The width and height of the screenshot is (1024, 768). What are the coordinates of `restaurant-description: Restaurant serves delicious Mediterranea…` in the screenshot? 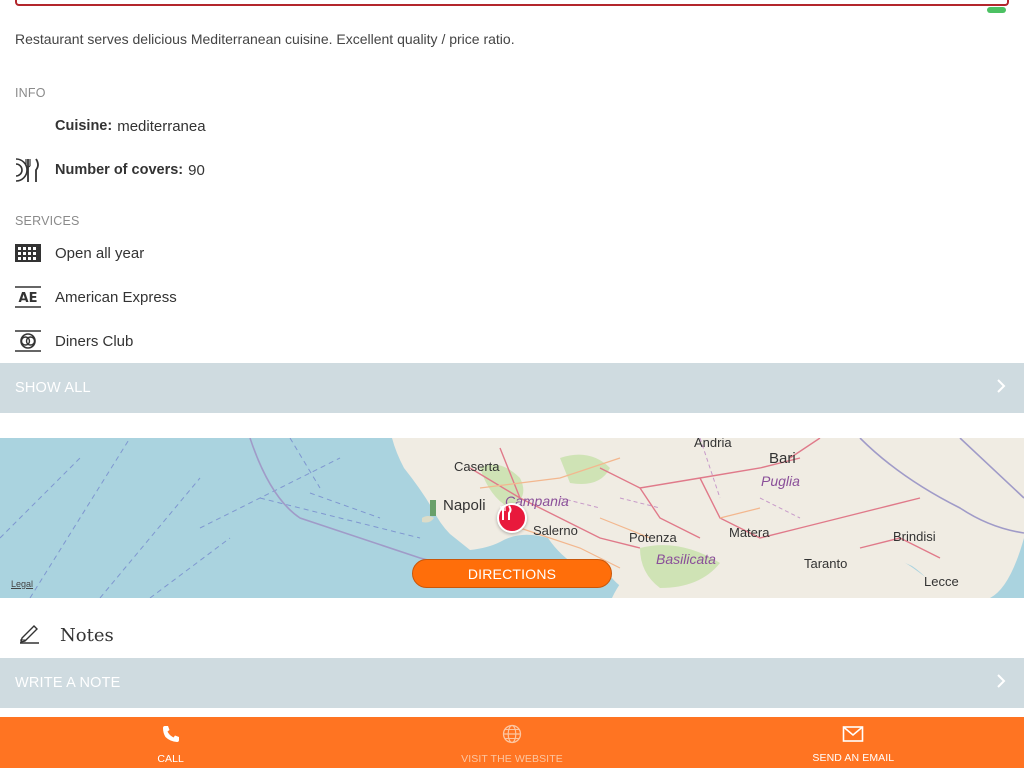 It's located at (265, 39).